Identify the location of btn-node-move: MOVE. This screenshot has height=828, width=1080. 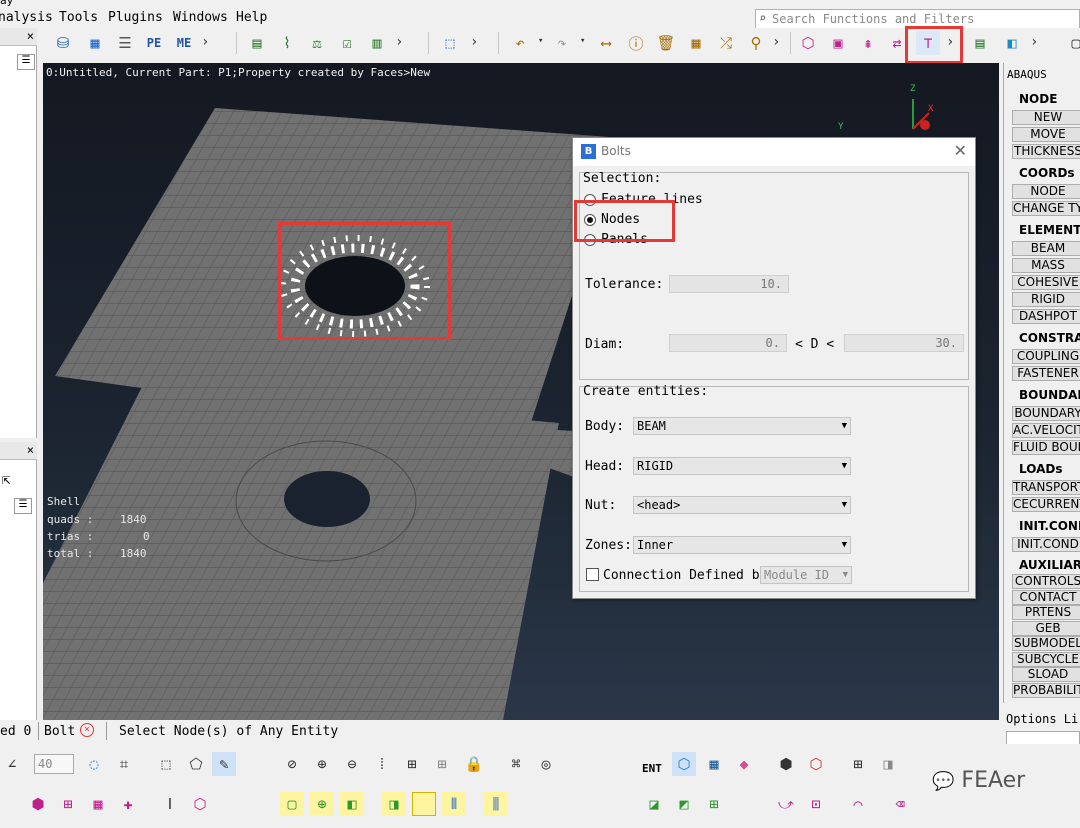
(1046, 134).